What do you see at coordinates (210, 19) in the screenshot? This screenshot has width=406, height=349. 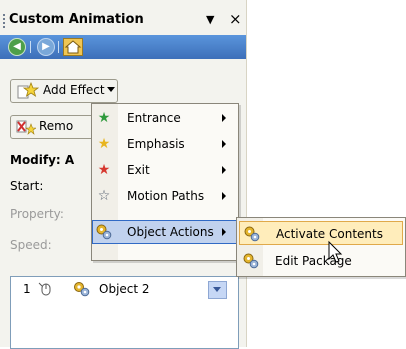 I see `pane-menu-arrow-icon: ▼` at bounding box center [210, 19].